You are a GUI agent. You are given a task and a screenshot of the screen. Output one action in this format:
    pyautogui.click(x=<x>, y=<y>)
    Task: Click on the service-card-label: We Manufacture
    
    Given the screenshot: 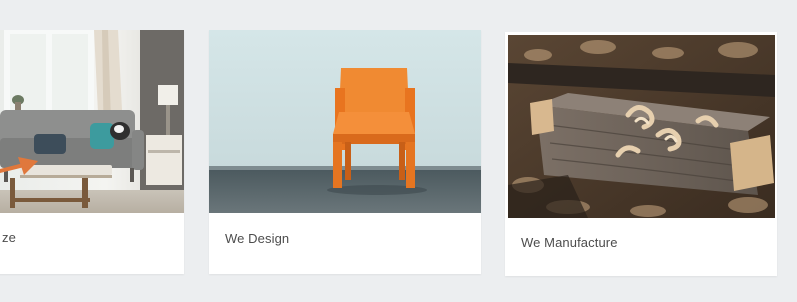 What is the action you would take?
    pyautogui.click(x=569, y=242)
    